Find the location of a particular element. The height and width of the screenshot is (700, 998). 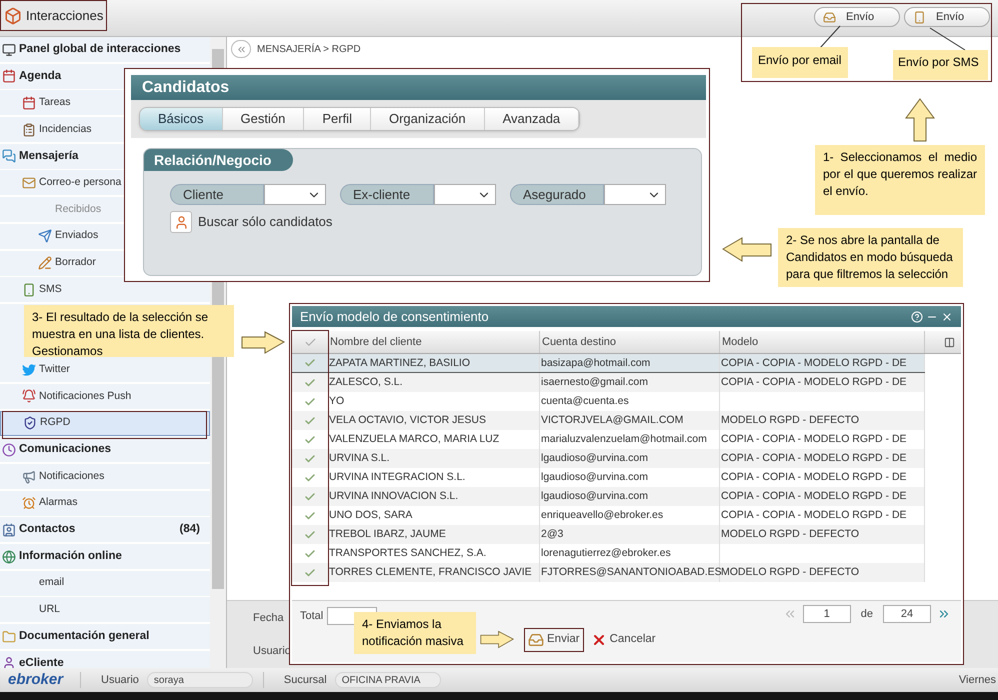

filter-label: Asegurado is located at coordinates (557, 194).